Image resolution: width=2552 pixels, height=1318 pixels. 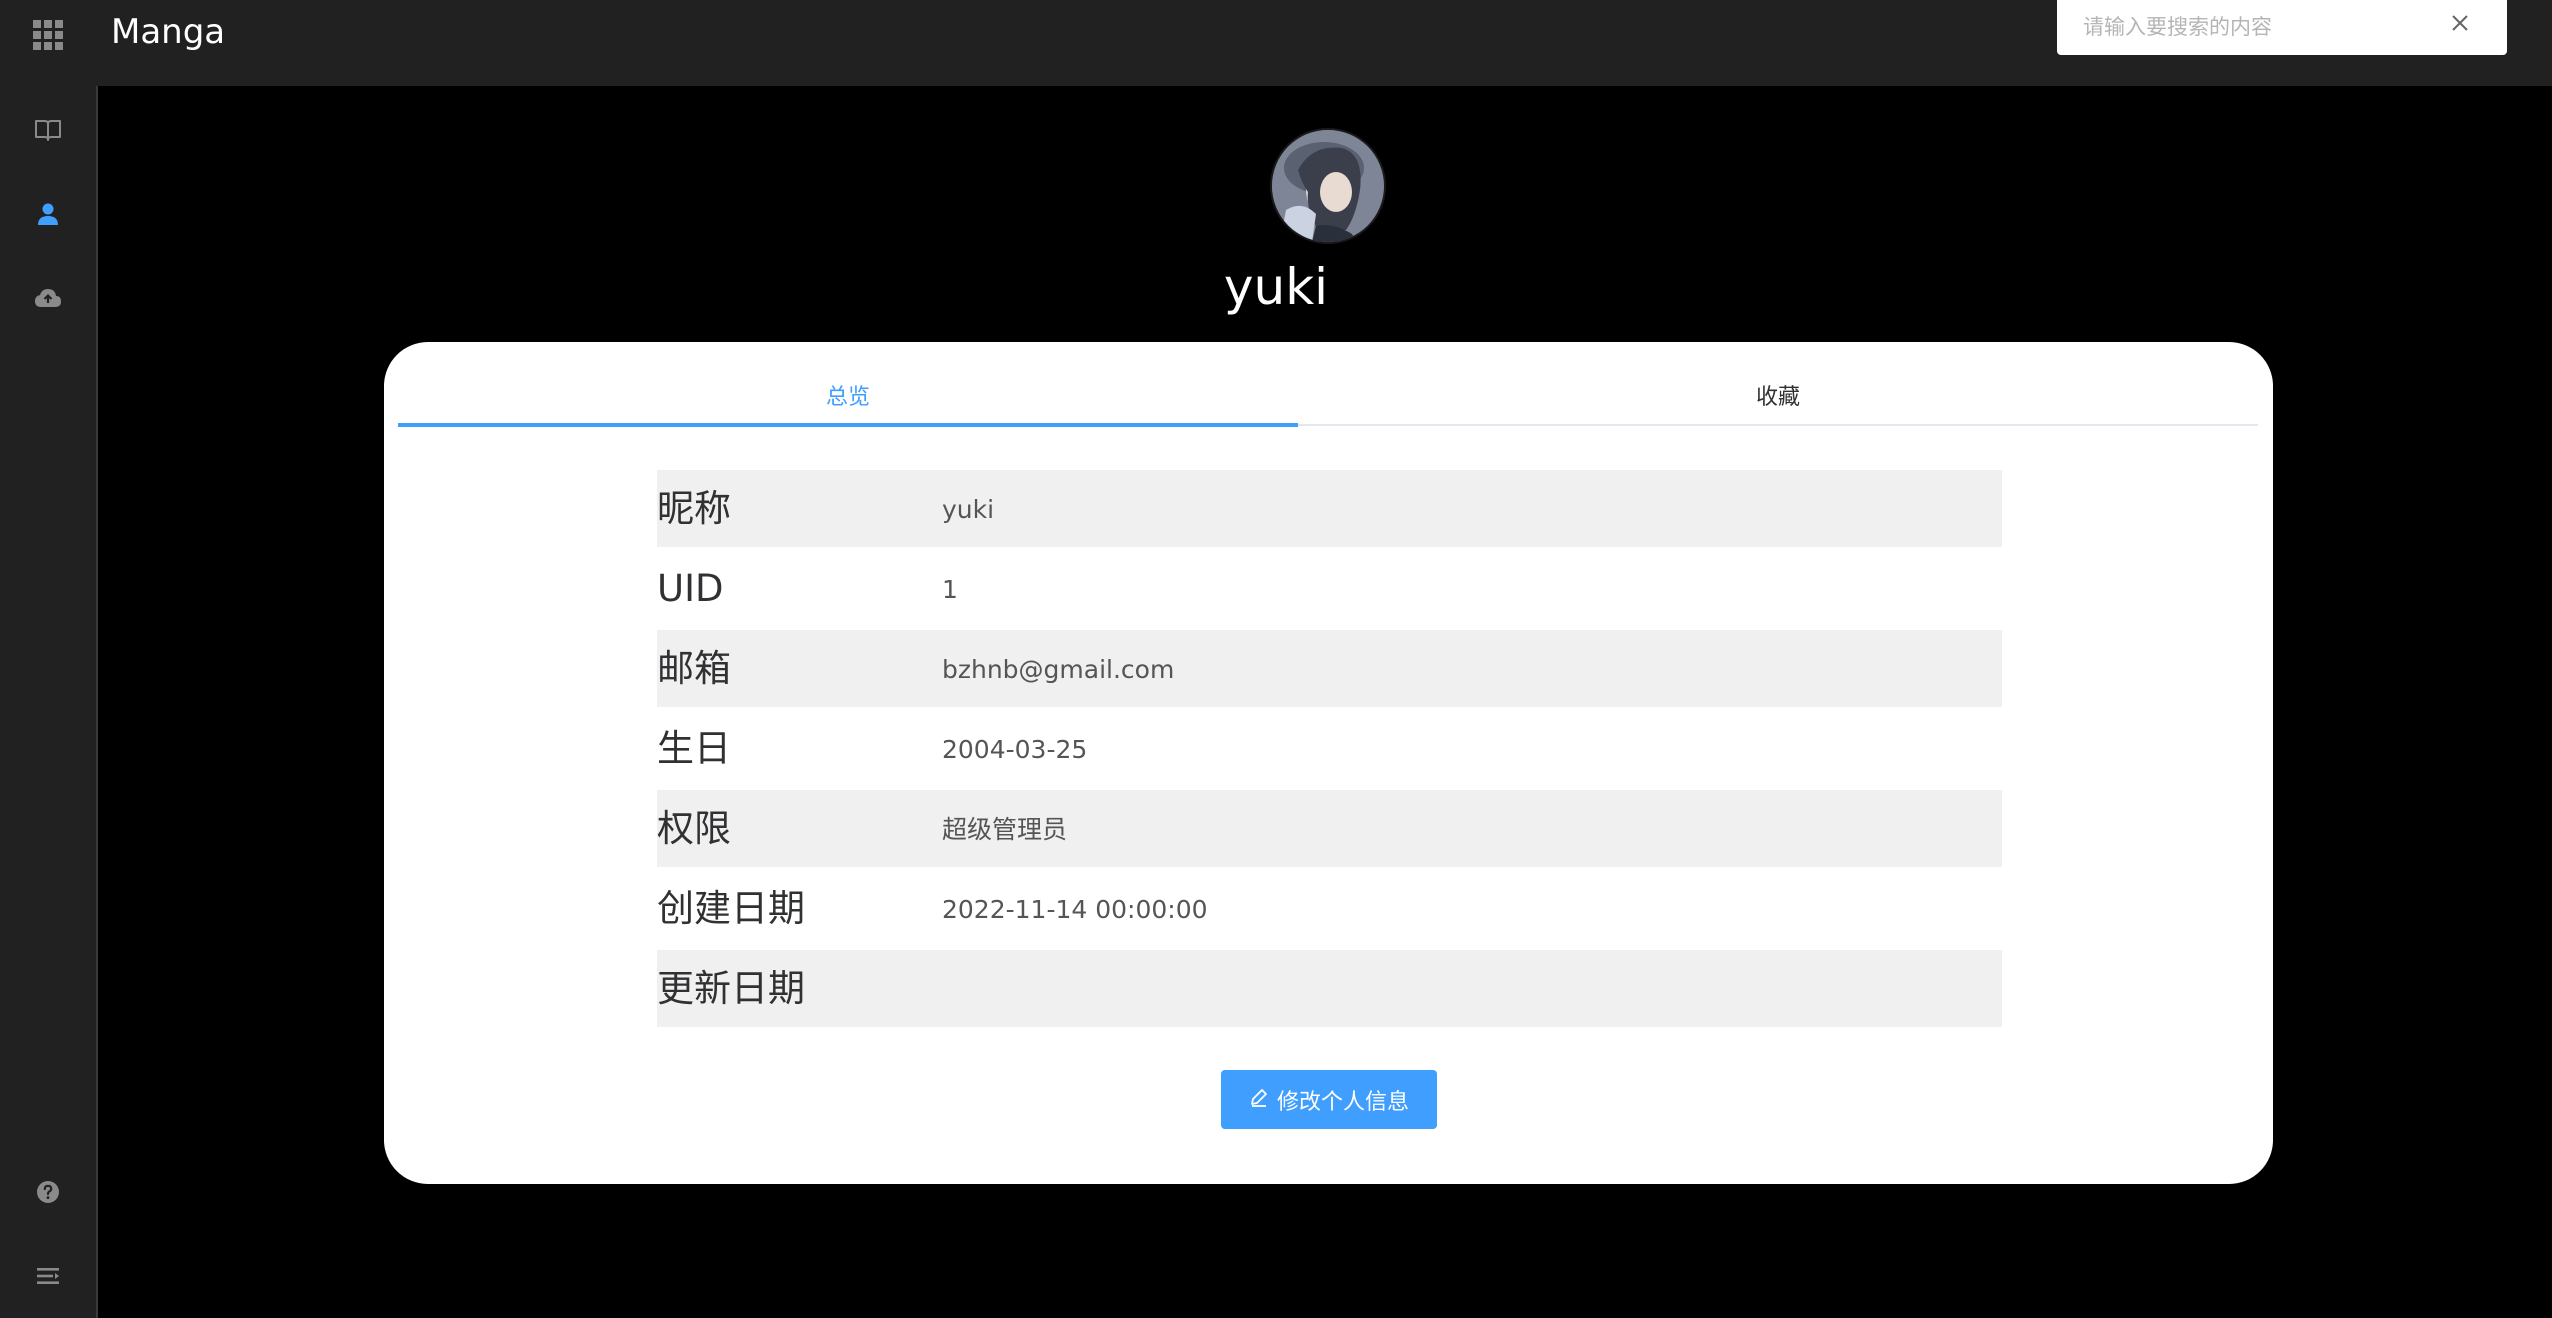 What do you see at coordinates (848, 398) in the screenshot?
I see `tab-overview: 总览` at bounding box center [848, 398].